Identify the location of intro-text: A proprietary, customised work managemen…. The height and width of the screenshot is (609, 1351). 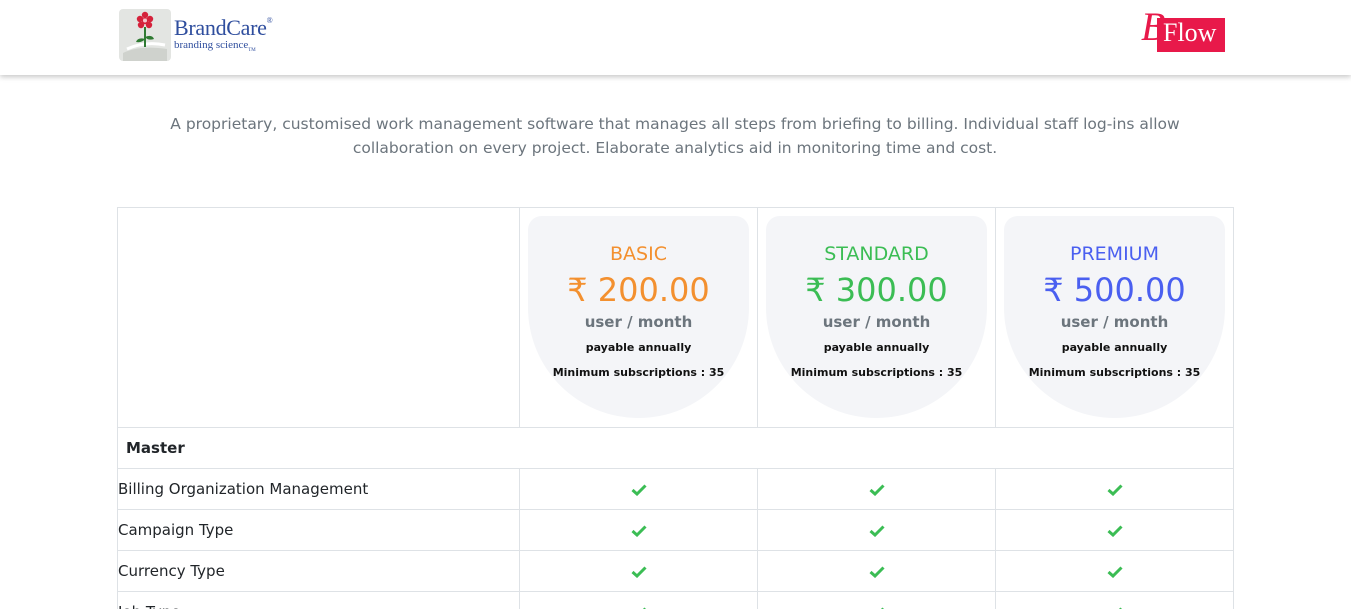
(675, 136).